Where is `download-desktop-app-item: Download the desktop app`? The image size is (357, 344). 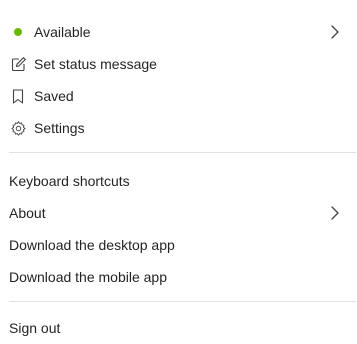 download-desktop-app-item: Download the desktop app is located at coordinates (178, 245).